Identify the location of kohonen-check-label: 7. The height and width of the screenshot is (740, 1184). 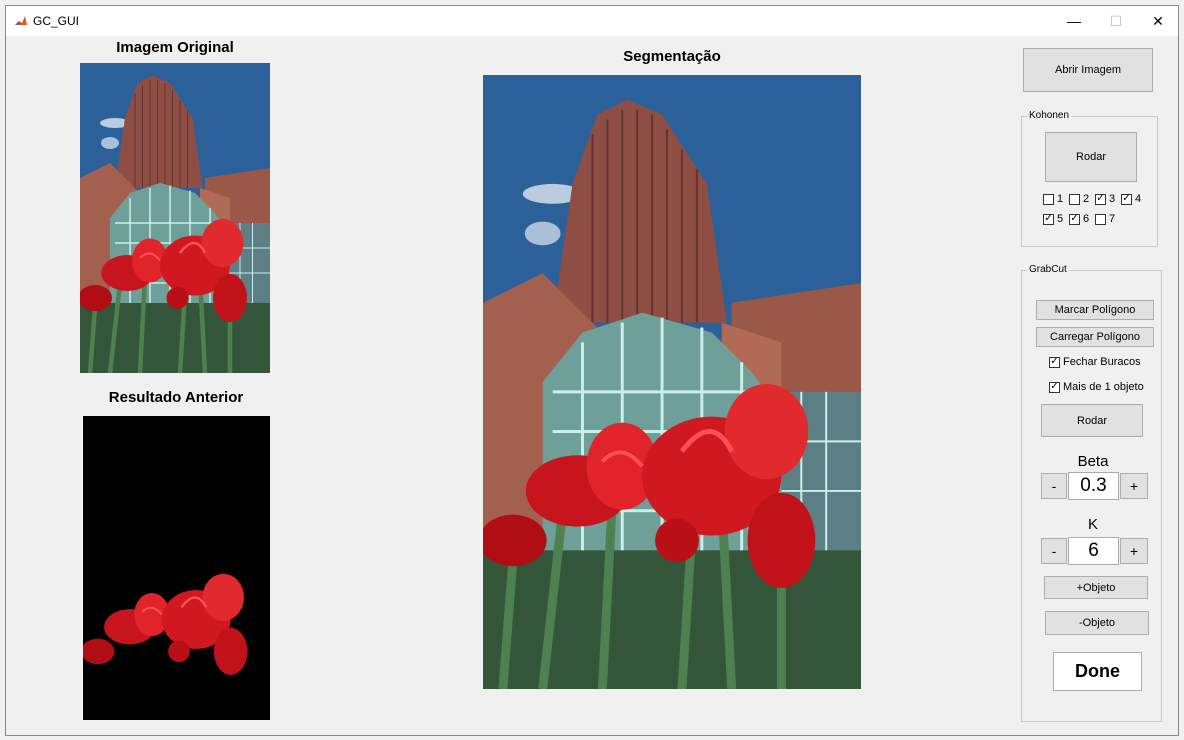
(1112, 219).